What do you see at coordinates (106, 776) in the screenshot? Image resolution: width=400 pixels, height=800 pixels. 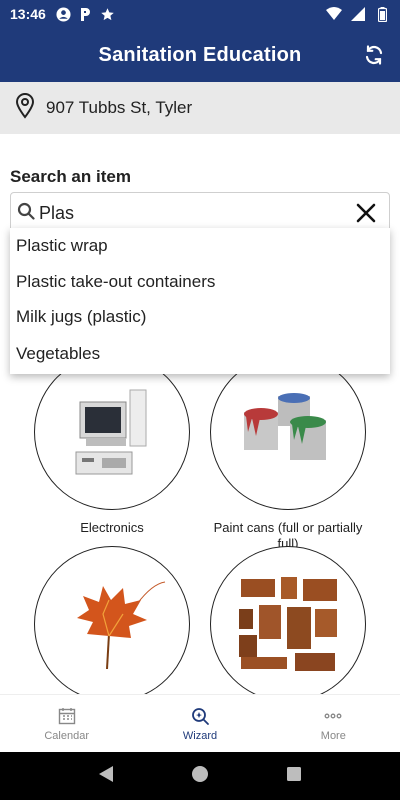 I see `back-icon` at bounding box center [106, 776].